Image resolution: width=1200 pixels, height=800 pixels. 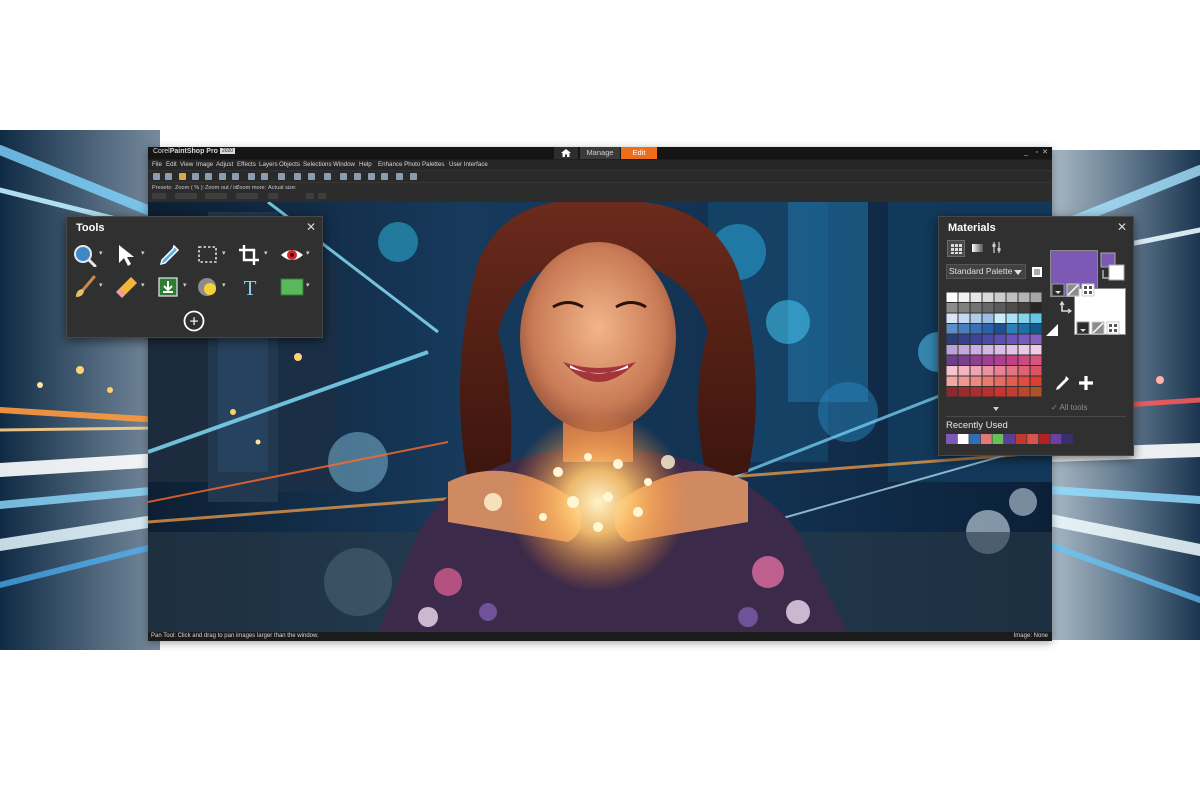 I want to click on new-icon, so click(x=156, y=176).